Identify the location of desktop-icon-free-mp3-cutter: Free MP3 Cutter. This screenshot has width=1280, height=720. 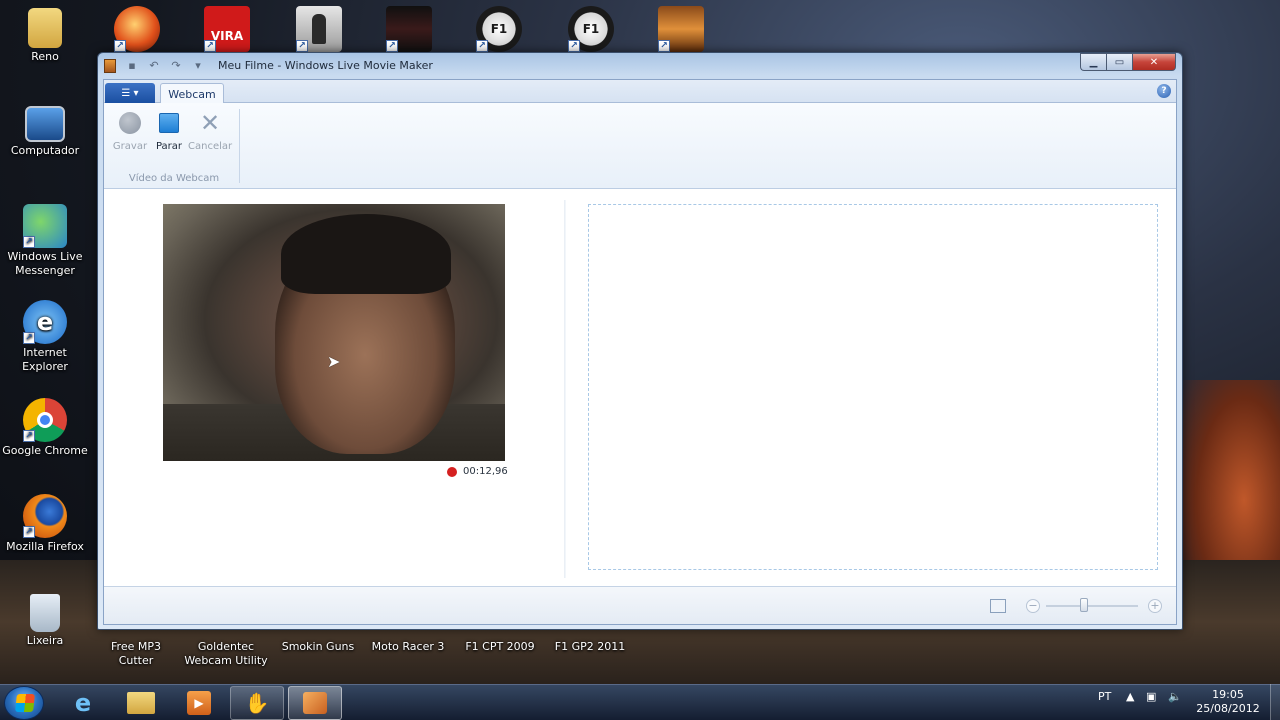
(136, 654).